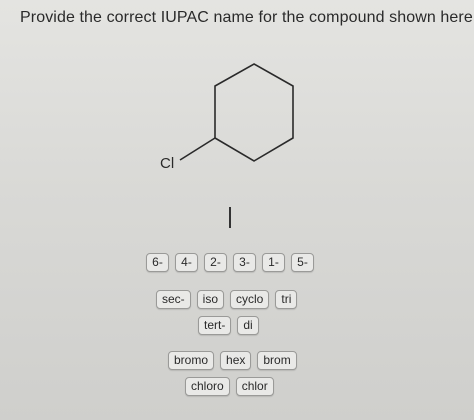 Image resolution: width=474 pixels, height=420 pixels. What do you see at coordinates (250, 299) in the screenshot?
I see `tile-cyclo: cyclo` at bounding box center [250, 299].